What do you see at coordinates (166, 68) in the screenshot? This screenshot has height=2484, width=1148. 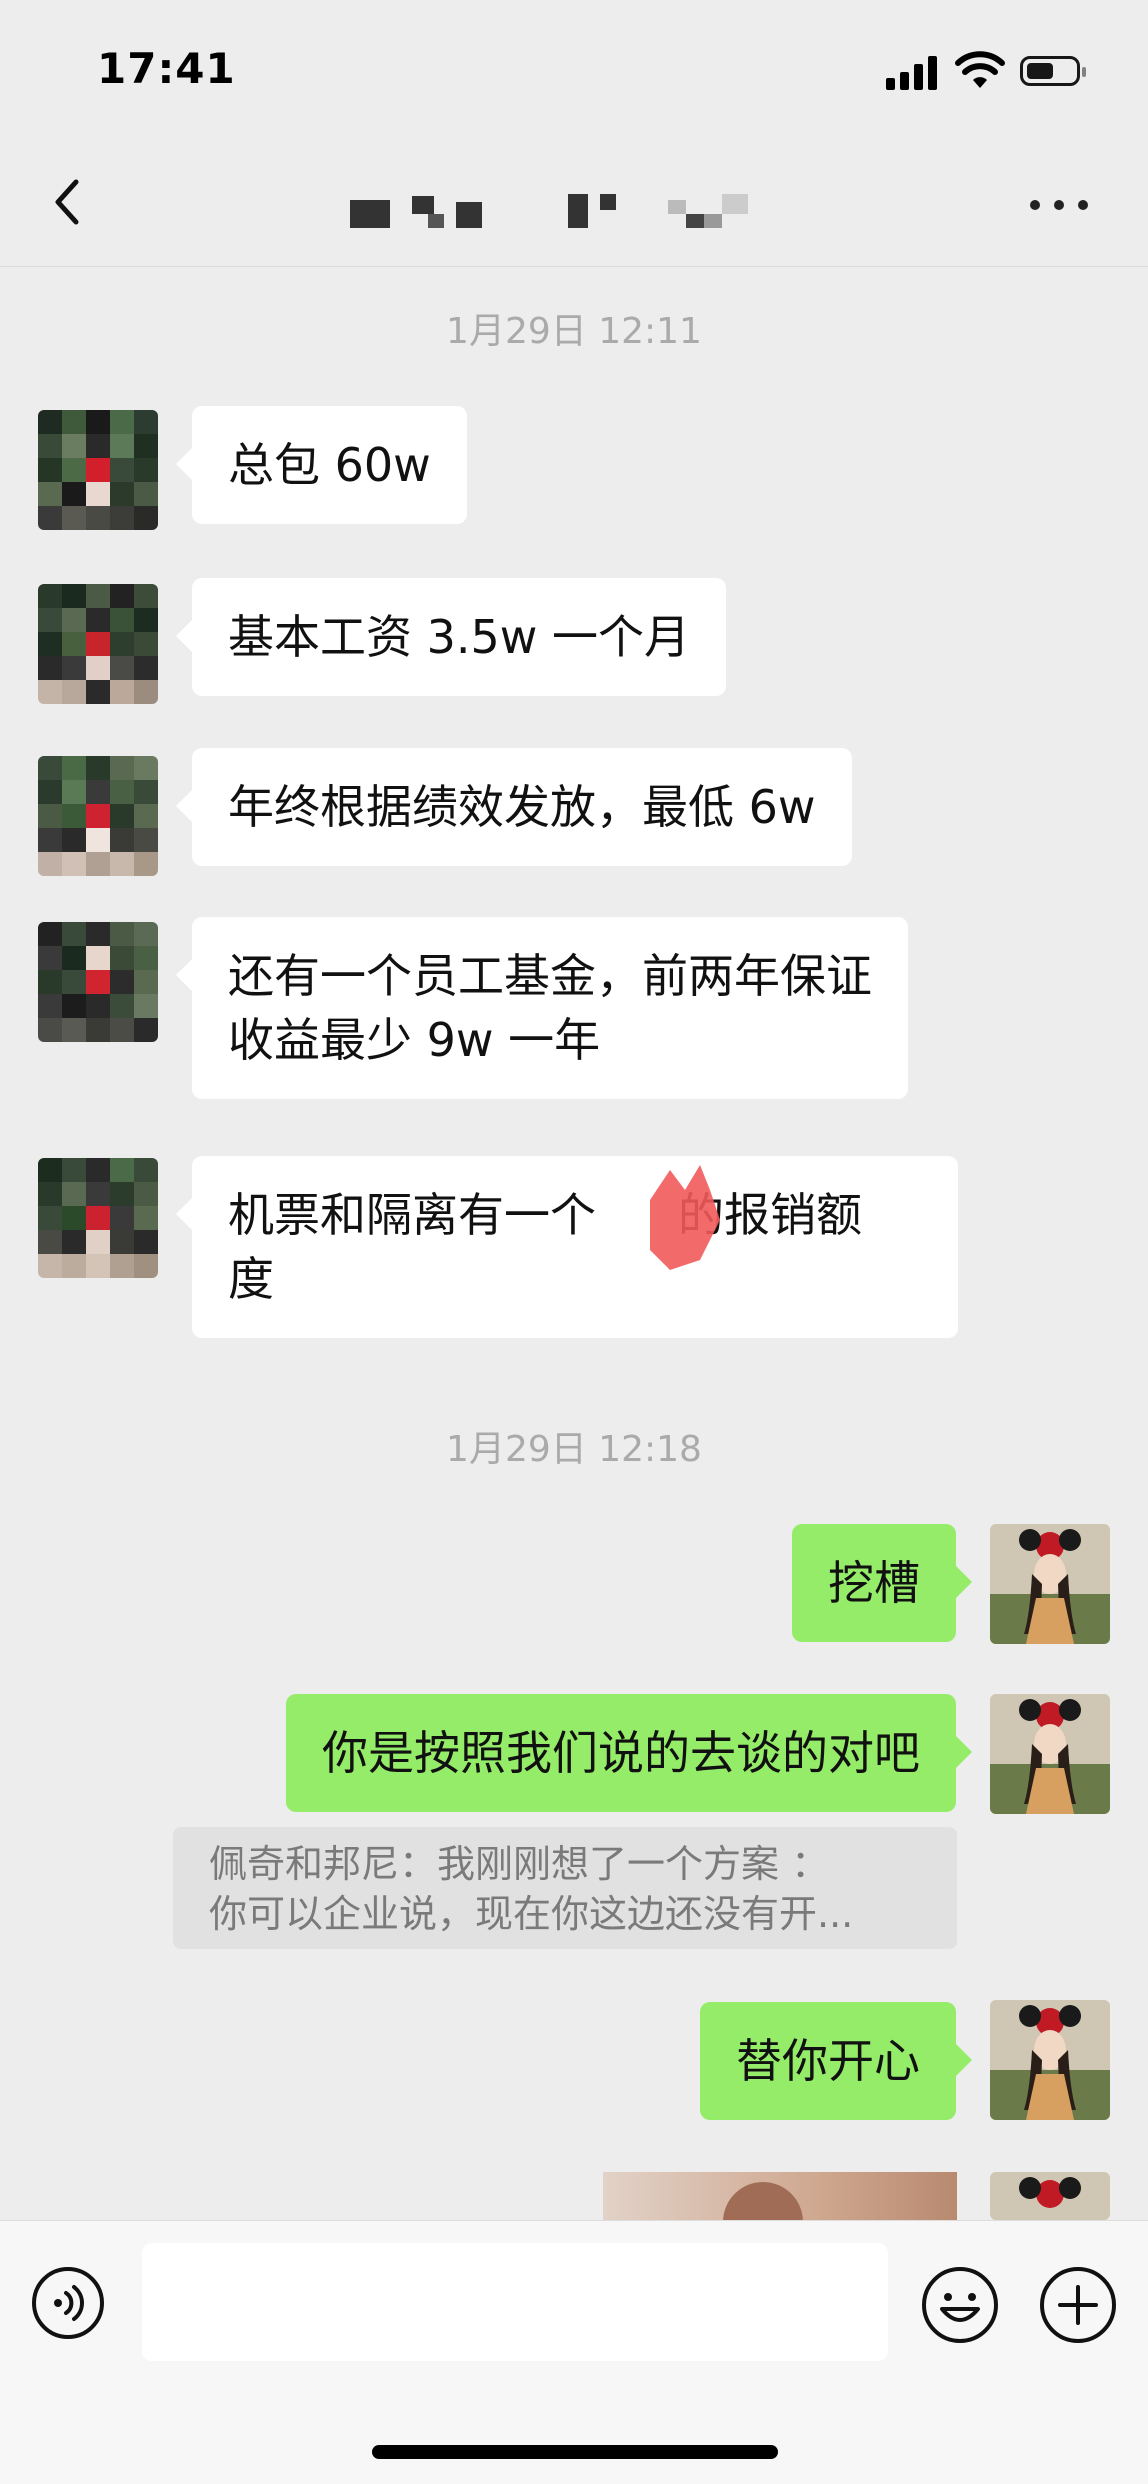 I see `status-time: 17:41` at bounding box center [166, 68].